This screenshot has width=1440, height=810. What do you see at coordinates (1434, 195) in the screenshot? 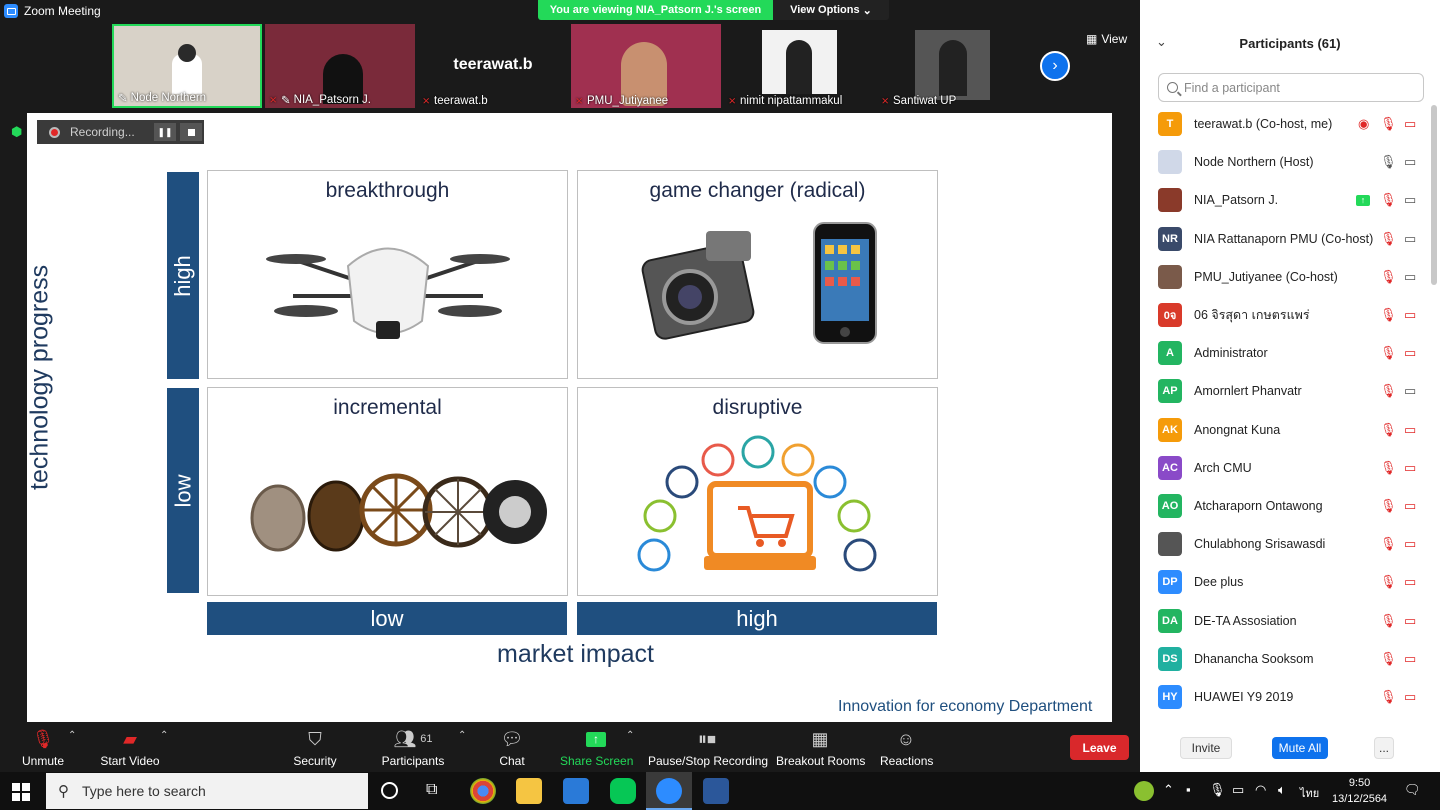
I see `participants-scrollbar` at bounding box center [1434, 195].